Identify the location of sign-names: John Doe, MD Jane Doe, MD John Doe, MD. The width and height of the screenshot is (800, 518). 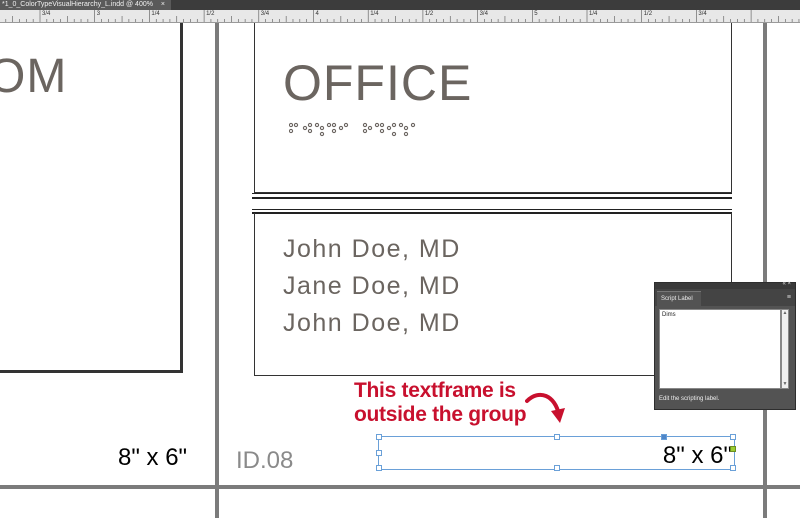
(372, 286).